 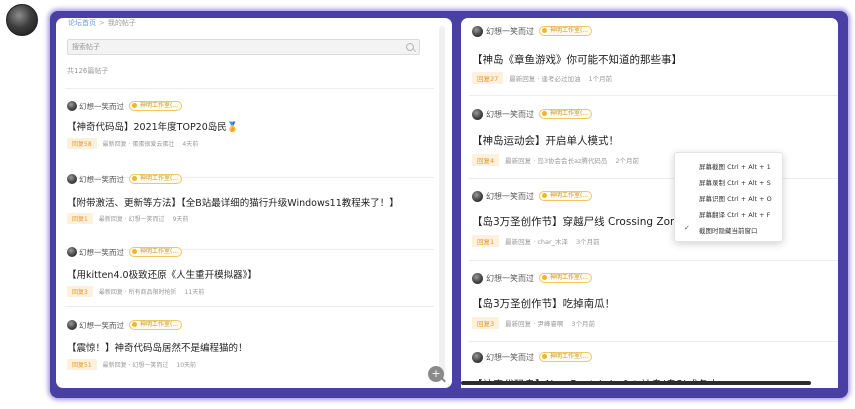 I want to click on post-time: 2个月前, so click(x=627, y=161).